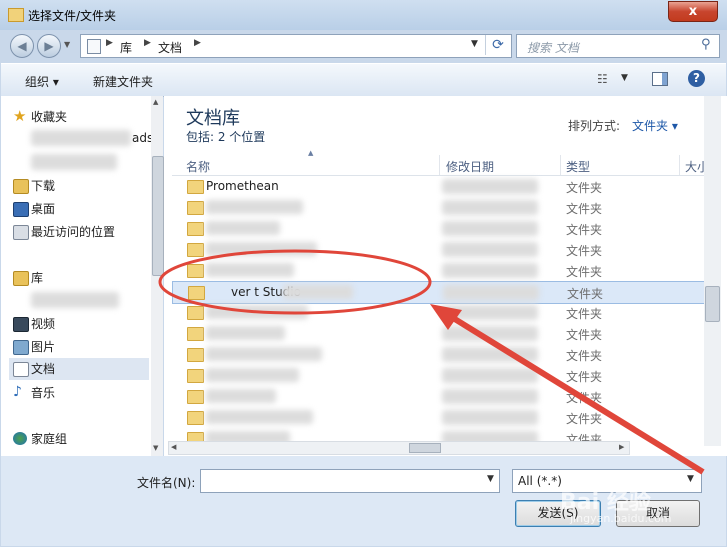  I want to click on nav-documents: 文档, so click(34, 369).